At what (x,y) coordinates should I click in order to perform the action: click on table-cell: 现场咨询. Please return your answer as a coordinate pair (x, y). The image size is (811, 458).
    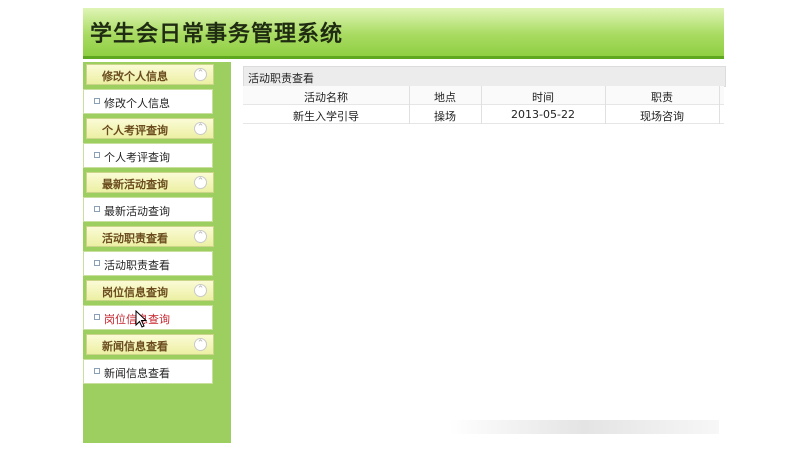
    Looking at the image, I should click on (662, 116).